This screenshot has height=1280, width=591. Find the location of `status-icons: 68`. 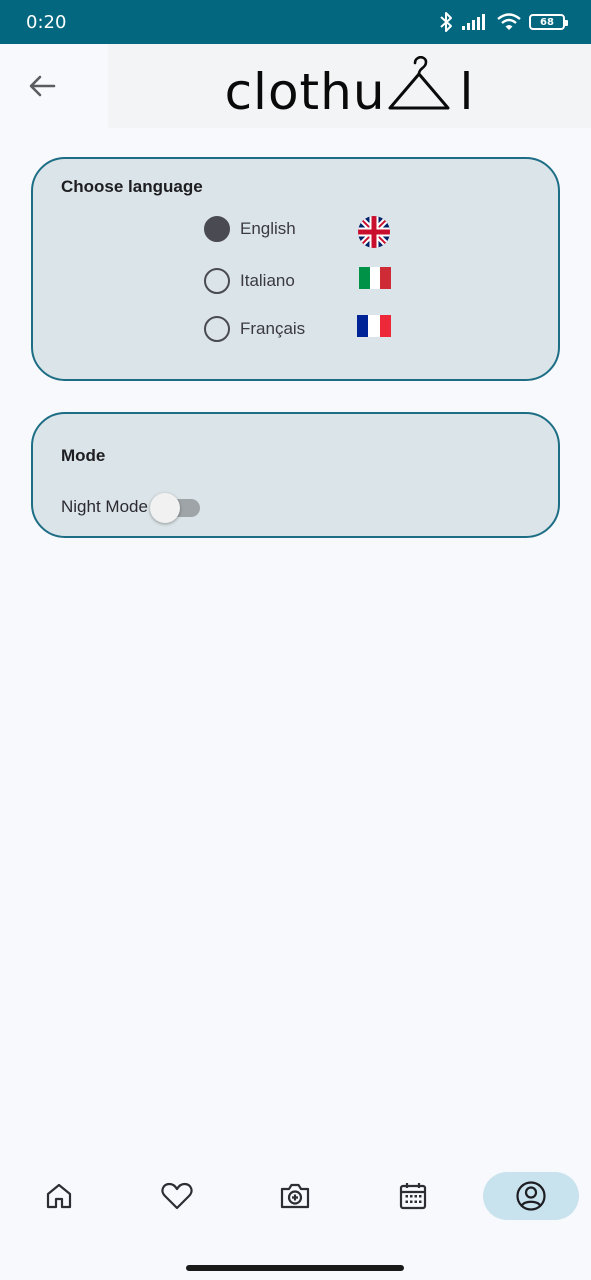

status-icons: 68 is located at coordinates (503, 22).